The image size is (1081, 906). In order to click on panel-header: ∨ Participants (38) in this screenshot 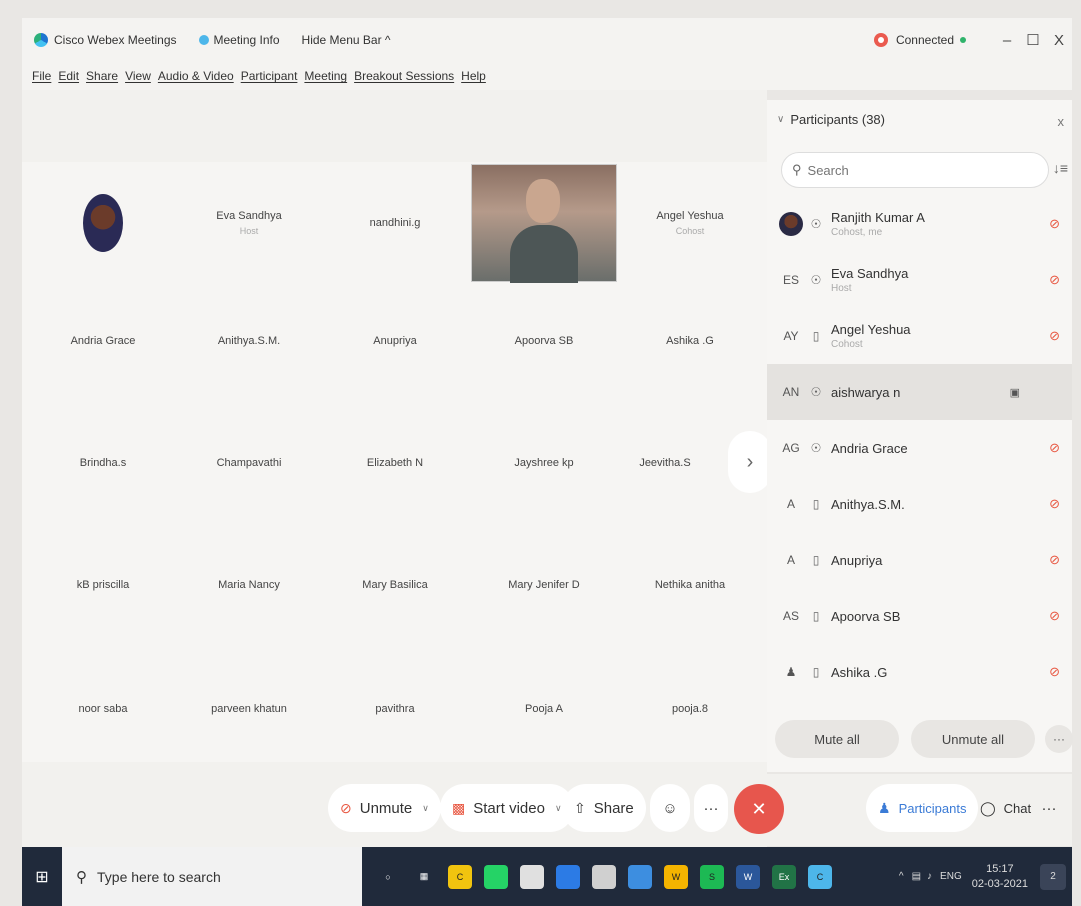, I will do `click(831, 119)`.